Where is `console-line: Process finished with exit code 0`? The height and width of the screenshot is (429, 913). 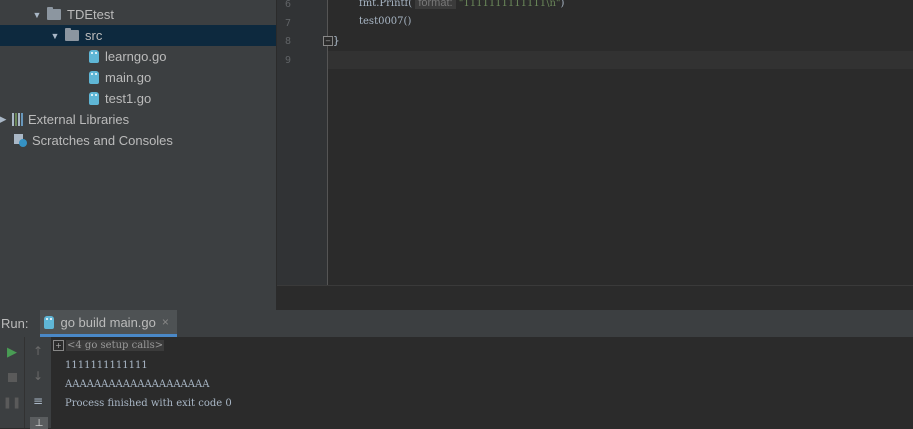
console-line: Process finished with exit code 0 is located at coordinates (148, 403).